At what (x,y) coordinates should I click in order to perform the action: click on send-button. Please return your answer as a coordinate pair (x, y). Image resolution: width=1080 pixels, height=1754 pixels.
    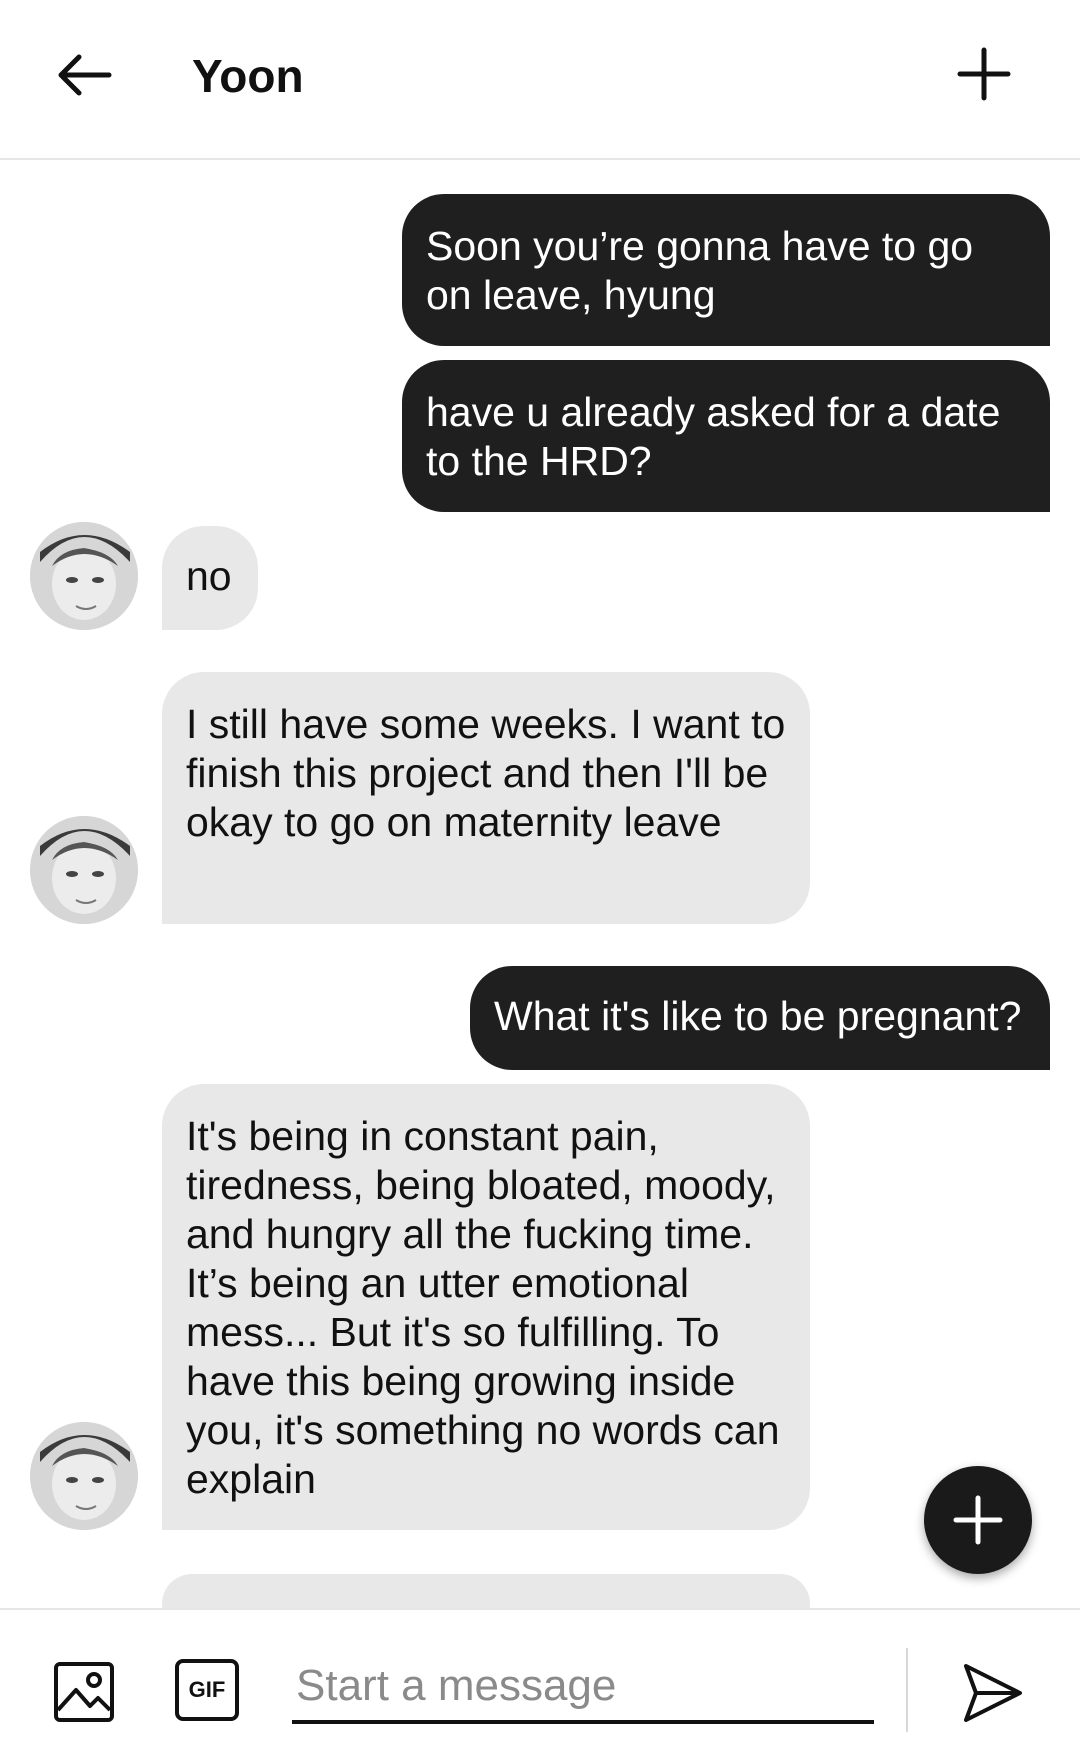
    Looking at the image, I should click on (993, 1693).